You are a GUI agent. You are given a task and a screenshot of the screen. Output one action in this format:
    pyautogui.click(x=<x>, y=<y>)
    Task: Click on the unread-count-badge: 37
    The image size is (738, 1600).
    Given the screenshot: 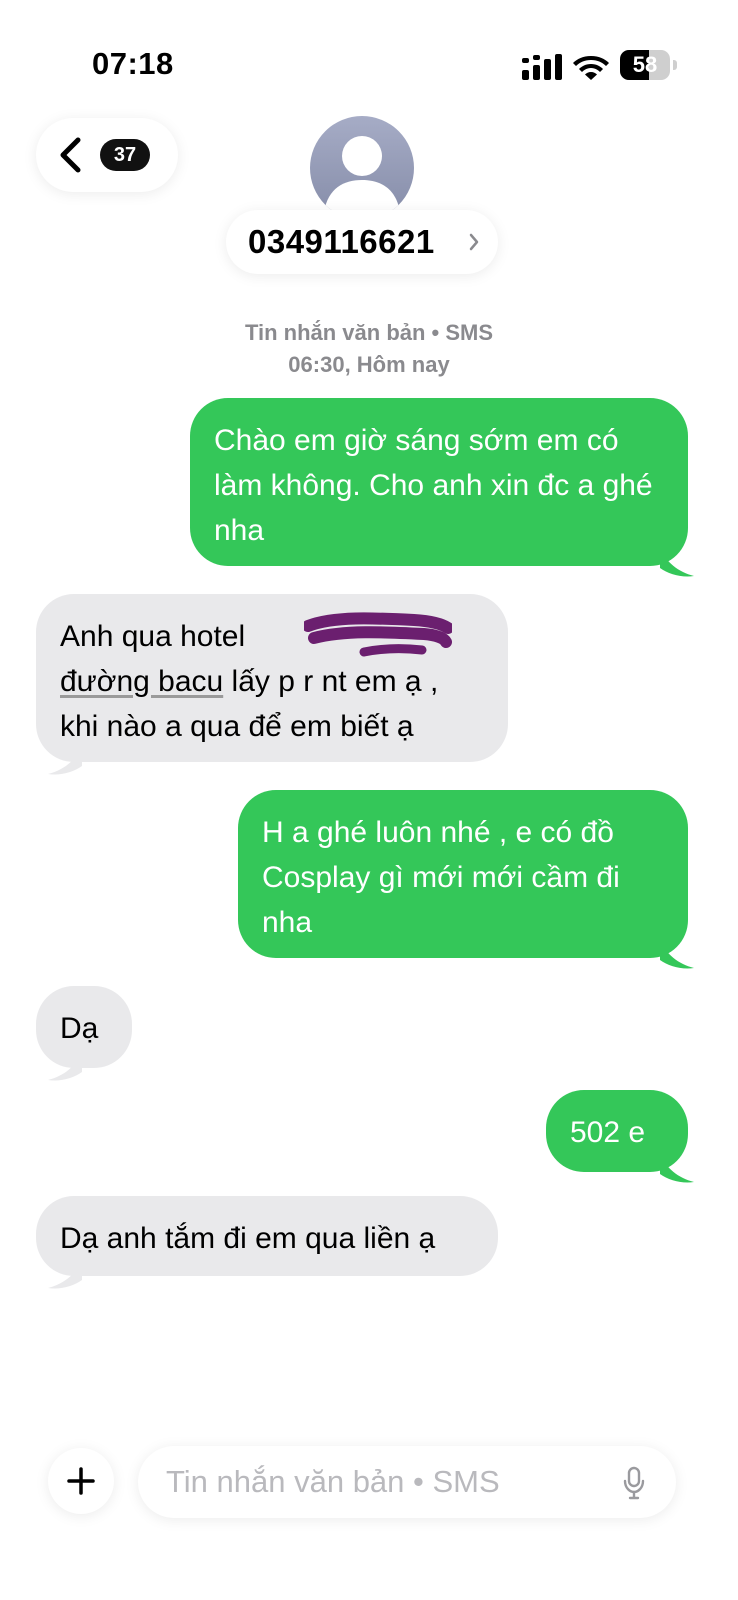 What is the action you would take?
    pyautogui.click(x=125, y=155)
    